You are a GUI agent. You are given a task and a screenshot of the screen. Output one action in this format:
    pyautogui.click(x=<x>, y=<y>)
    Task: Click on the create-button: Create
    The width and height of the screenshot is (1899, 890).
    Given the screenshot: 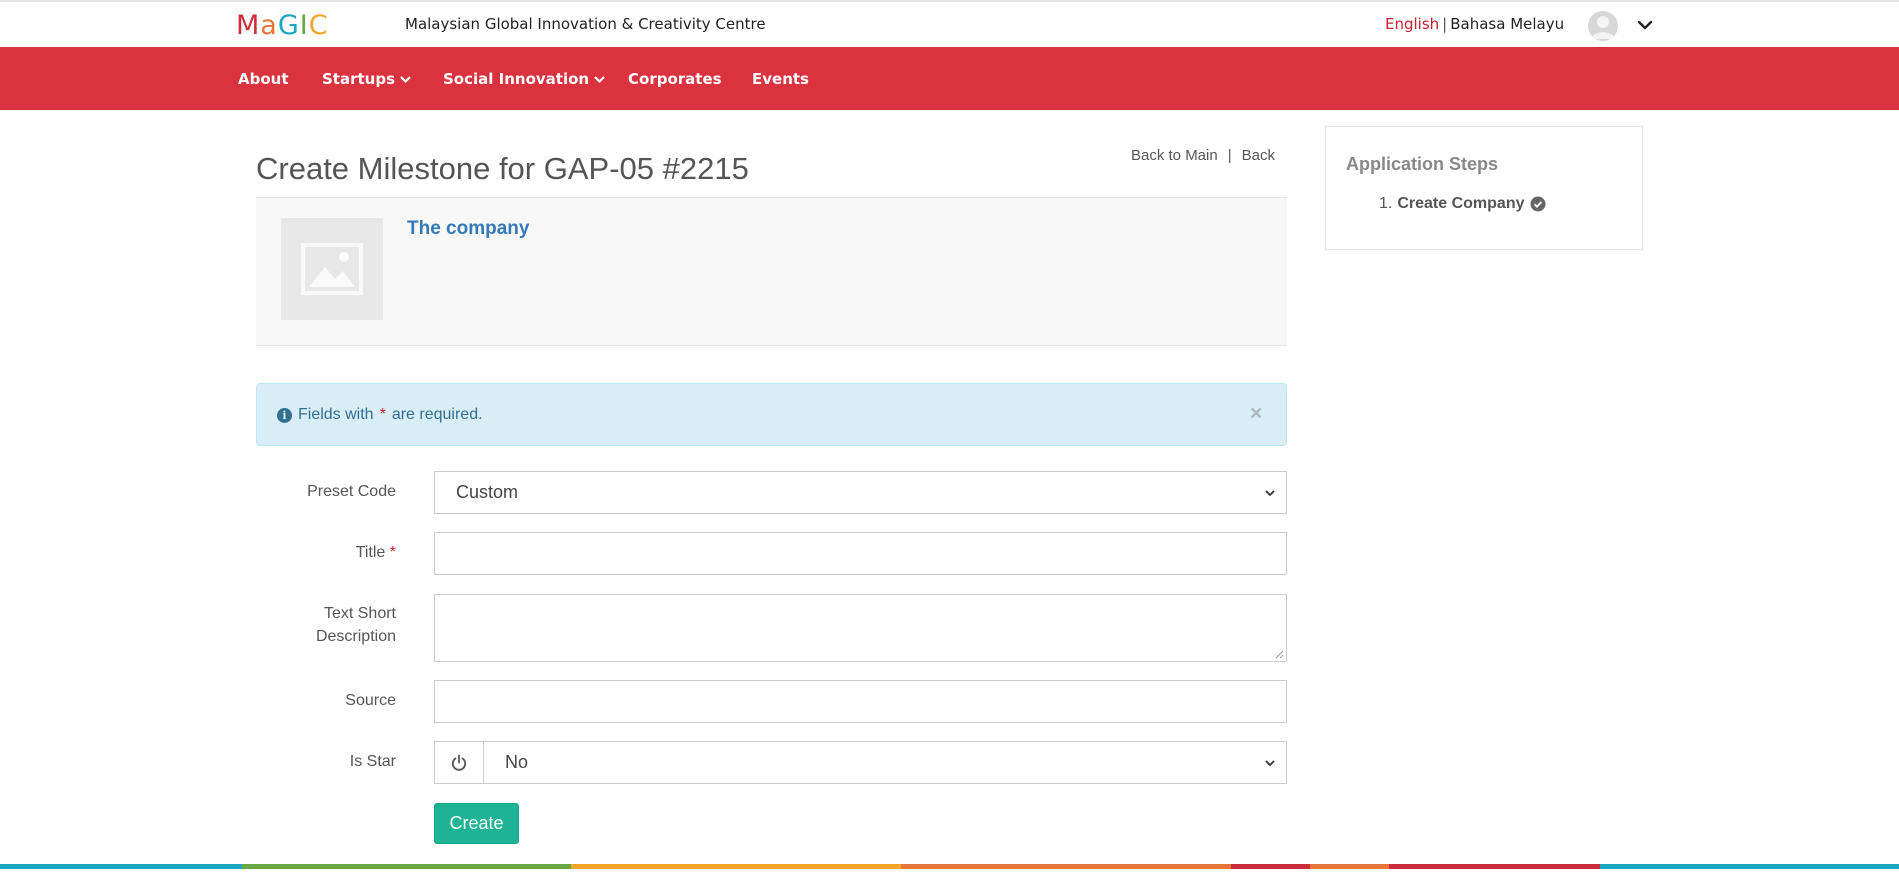 What is the action you would take?
    pyautogui.click(x=476, y=823)
    